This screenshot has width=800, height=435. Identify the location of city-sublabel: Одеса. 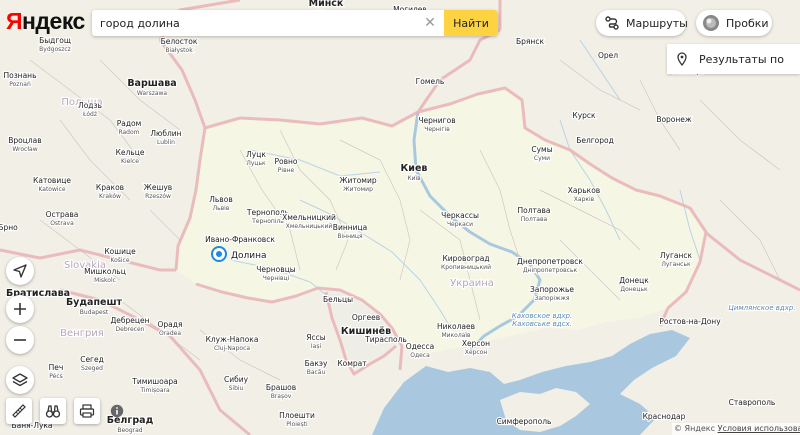
(420, 355).